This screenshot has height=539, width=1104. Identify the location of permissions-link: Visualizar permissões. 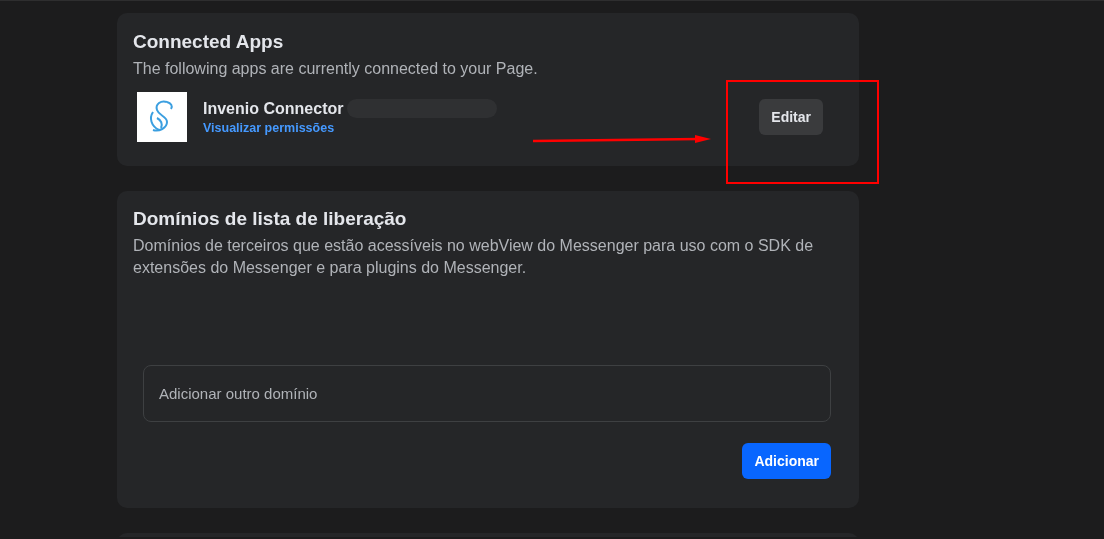
(350, 128).